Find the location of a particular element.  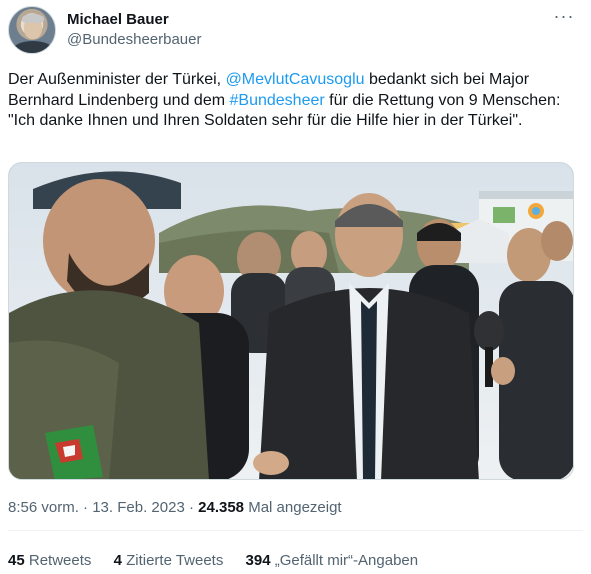

divider is located at coordinates (295, 530).